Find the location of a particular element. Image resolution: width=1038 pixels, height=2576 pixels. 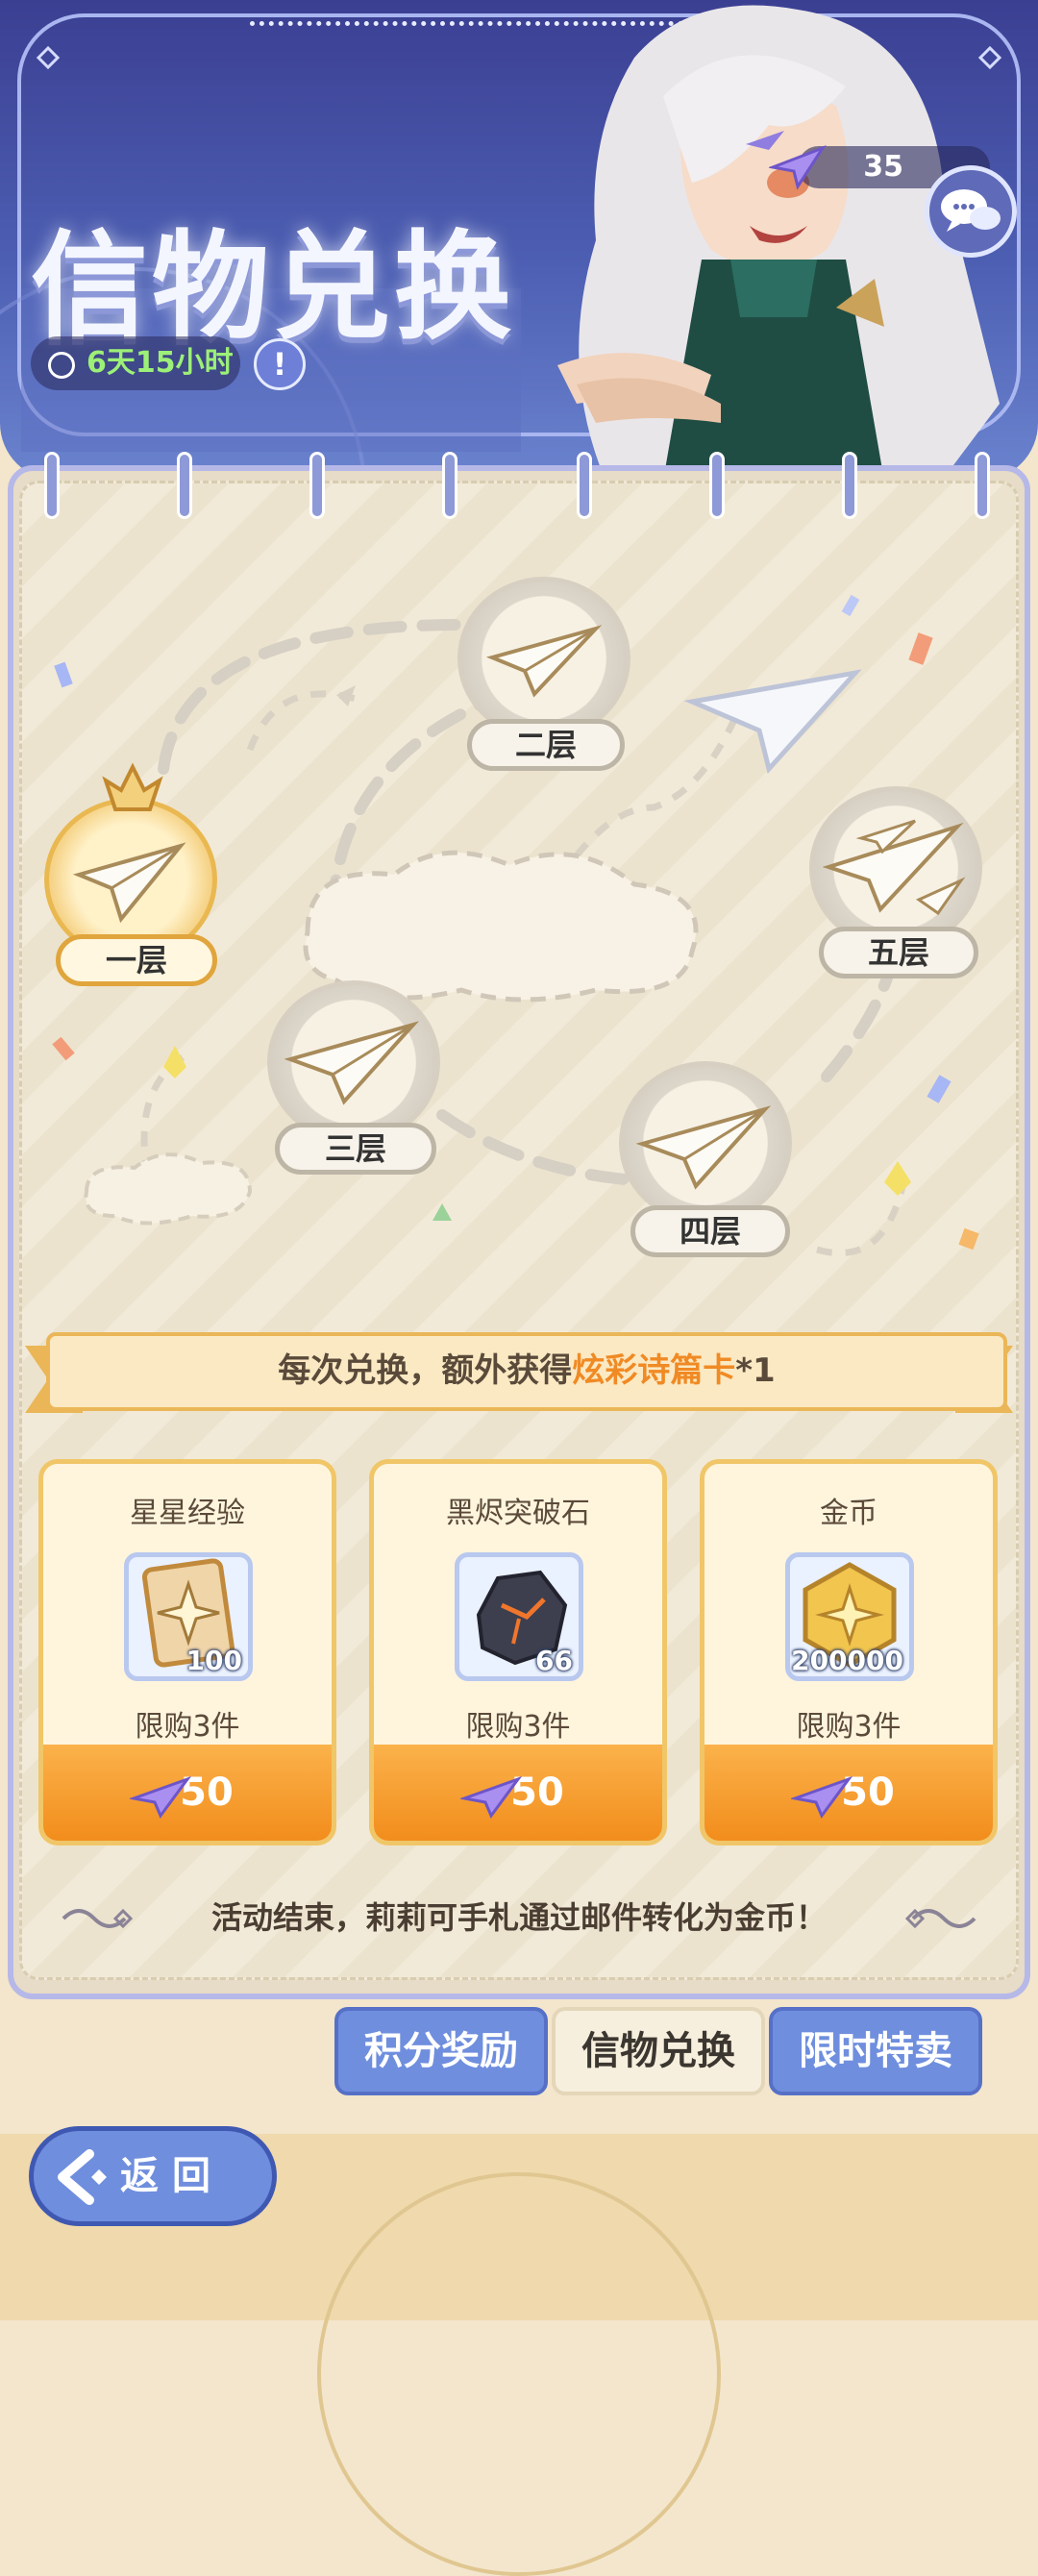

ribbon-prefix: 每次兑换，额外获得 is located at coordinates (425, 1370).